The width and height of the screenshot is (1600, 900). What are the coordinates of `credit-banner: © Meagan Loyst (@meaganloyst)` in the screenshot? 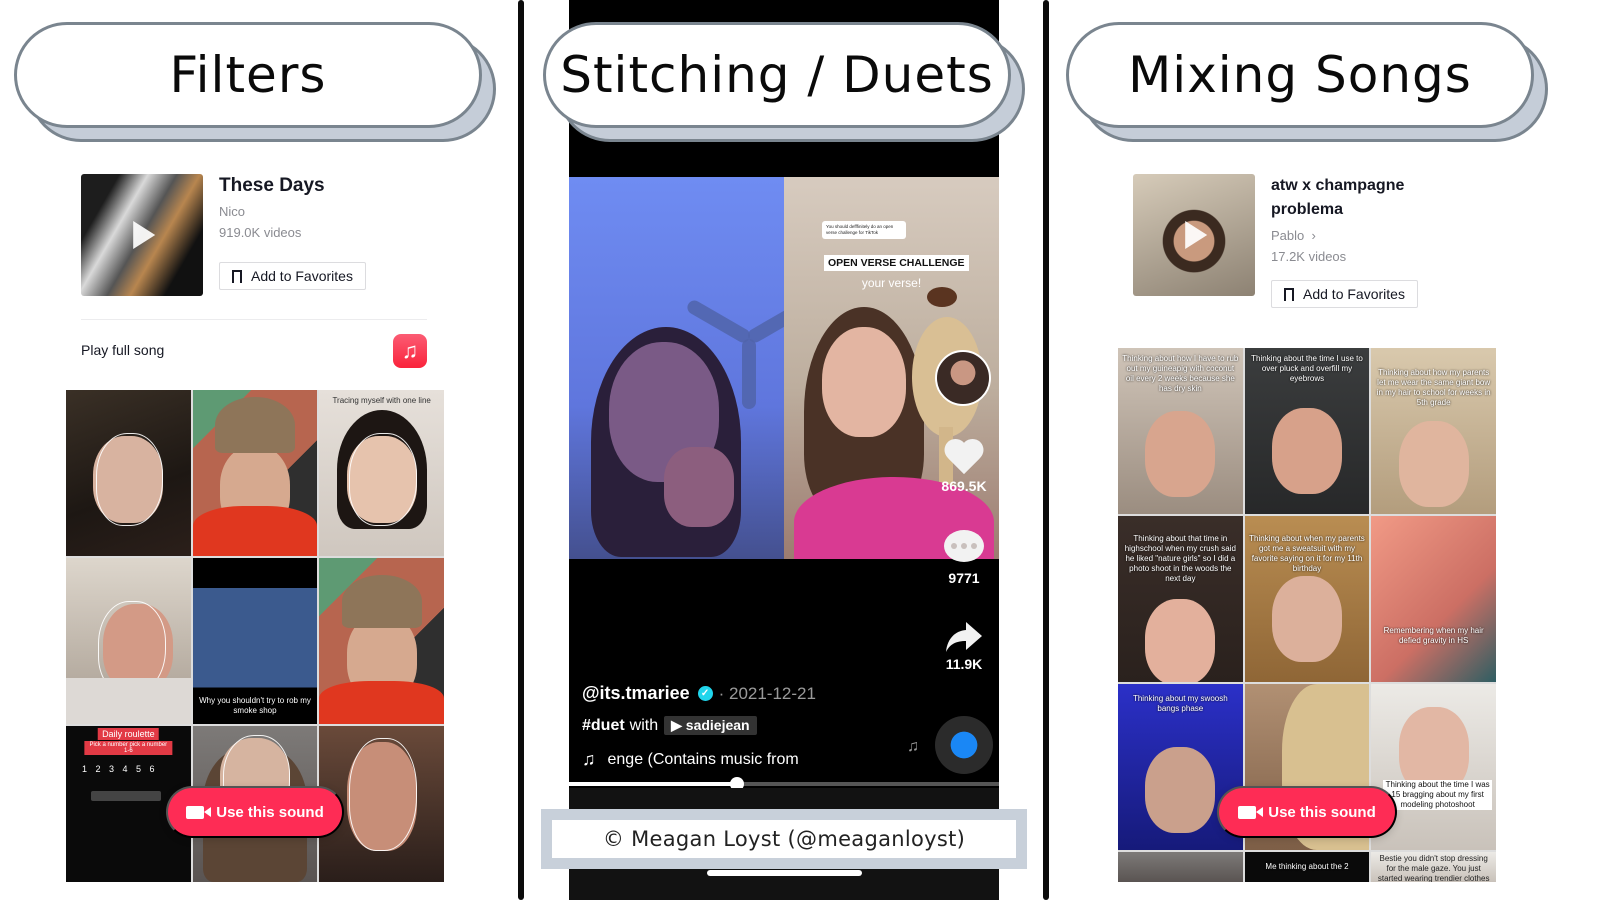 It's located at (784, 839).